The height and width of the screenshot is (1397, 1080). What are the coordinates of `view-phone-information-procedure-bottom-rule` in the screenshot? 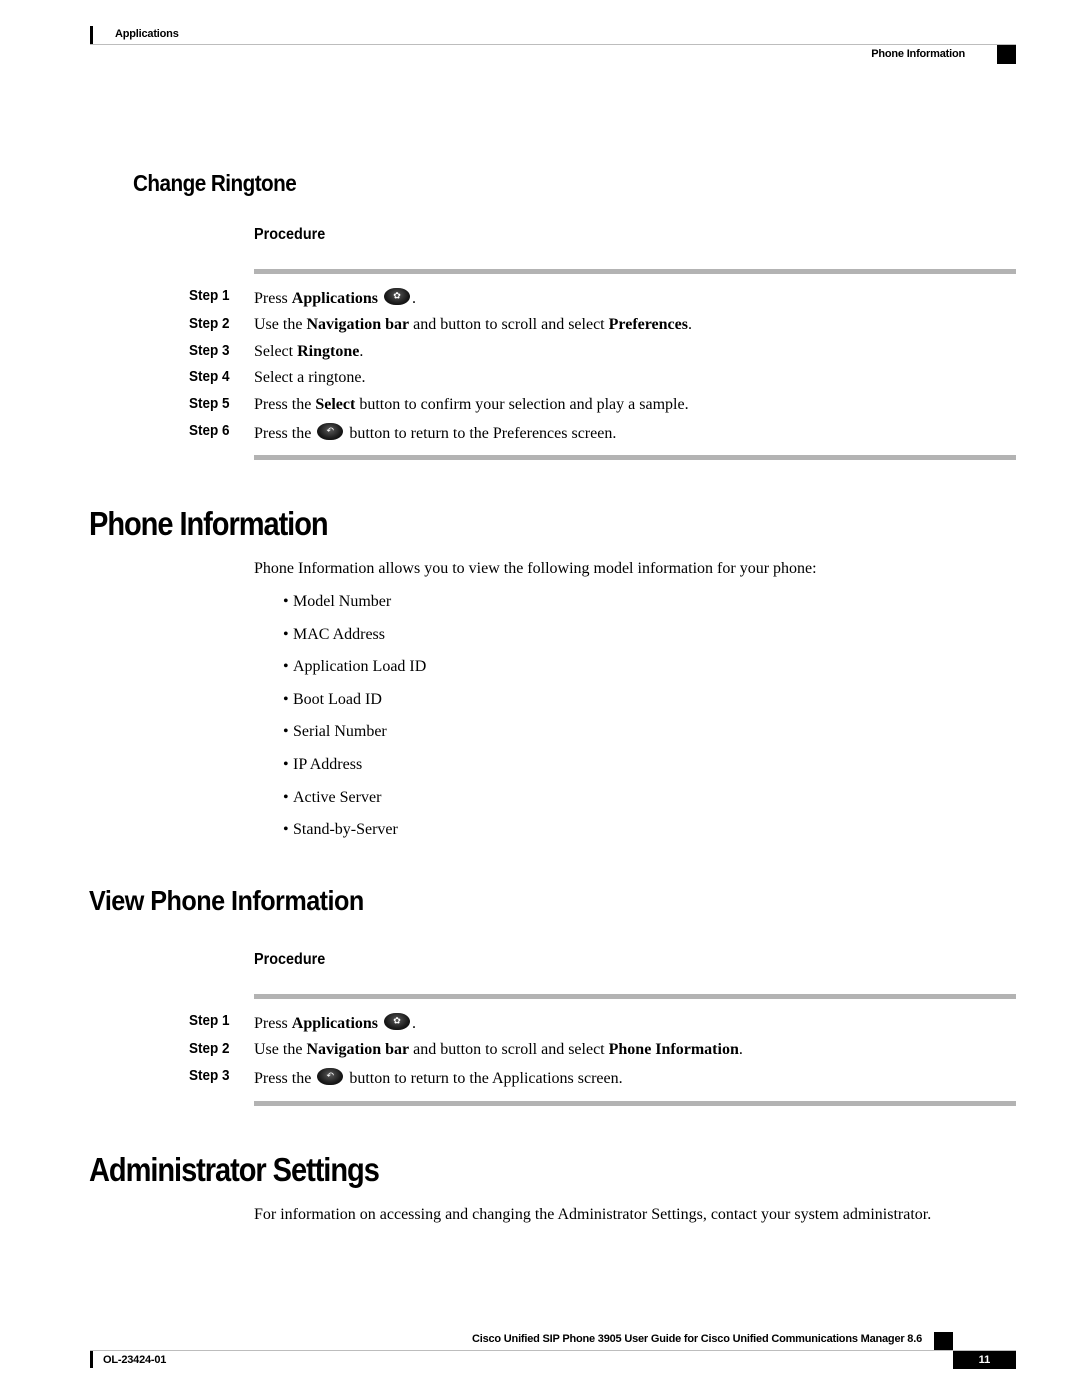 It's located at (635, 1103).